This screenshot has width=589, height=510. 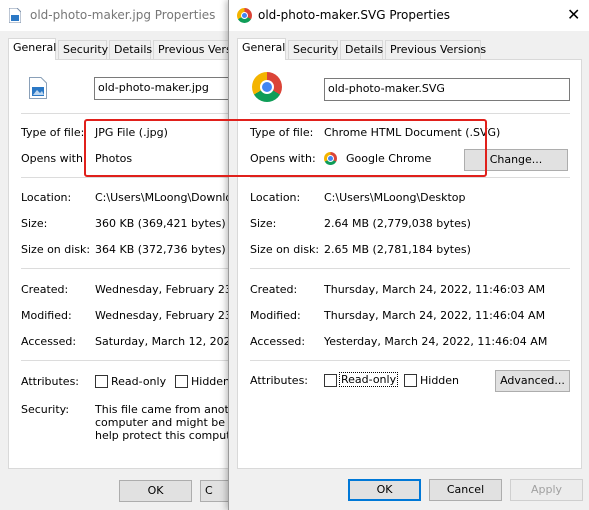 I want to click on back-readonly-checkbox, so click(x=101, y=381).